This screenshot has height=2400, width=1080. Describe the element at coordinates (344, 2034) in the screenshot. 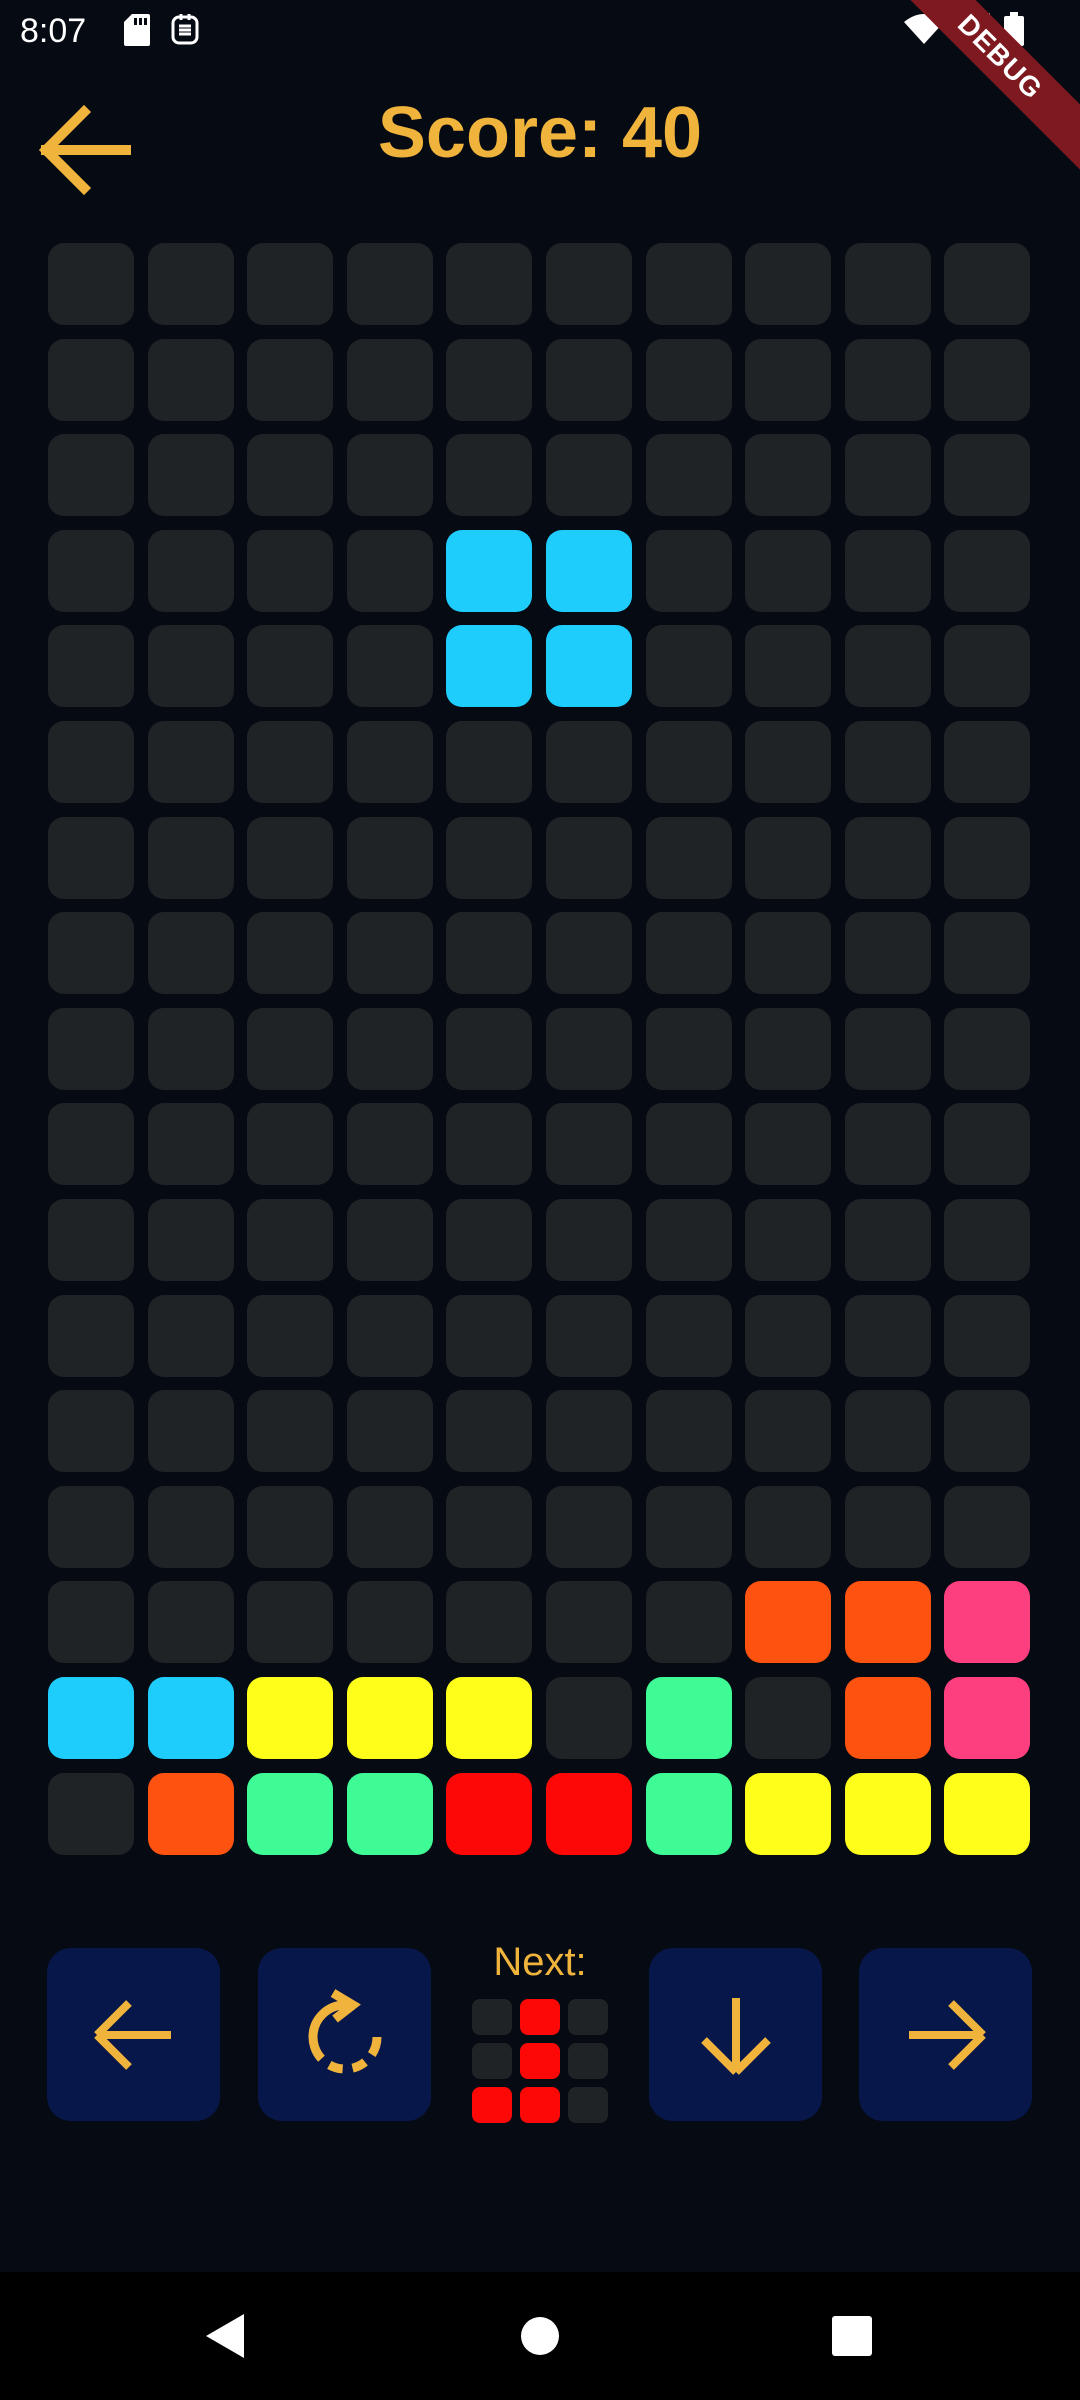

I see `rotate-button` at that location.